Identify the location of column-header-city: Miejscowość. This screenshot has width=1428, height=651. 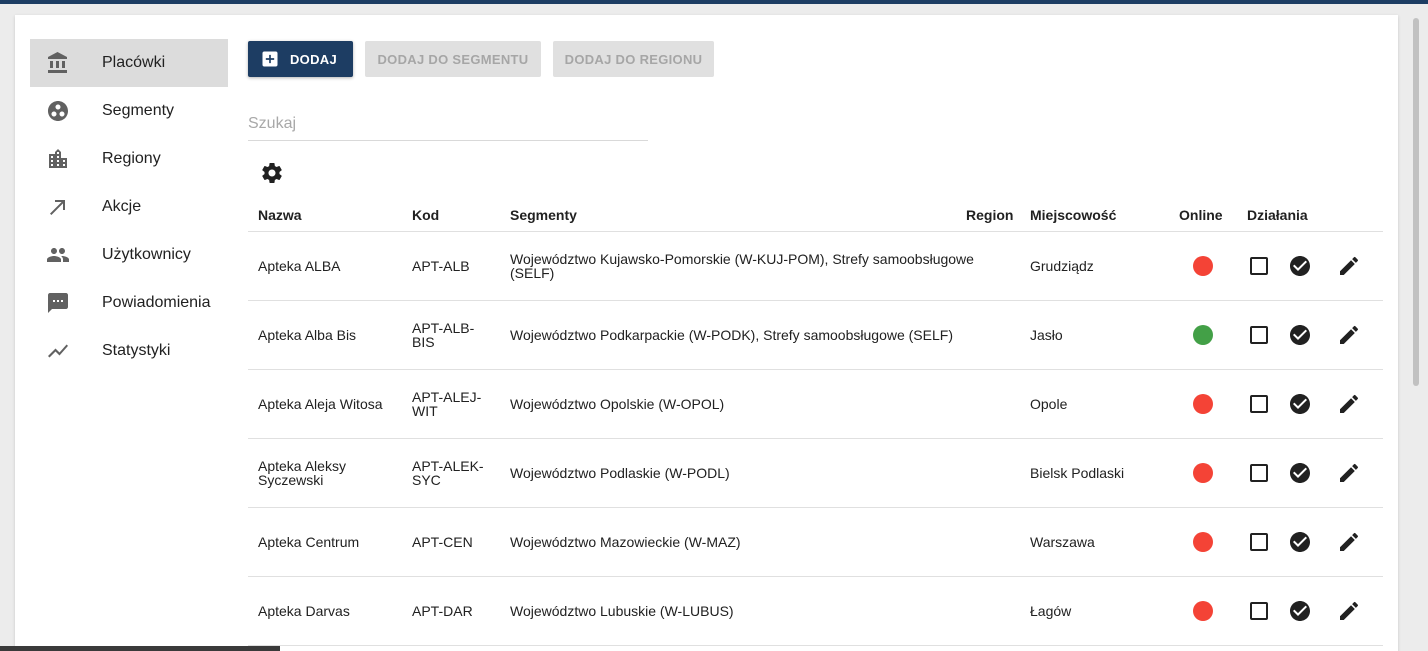
(1073, 215).